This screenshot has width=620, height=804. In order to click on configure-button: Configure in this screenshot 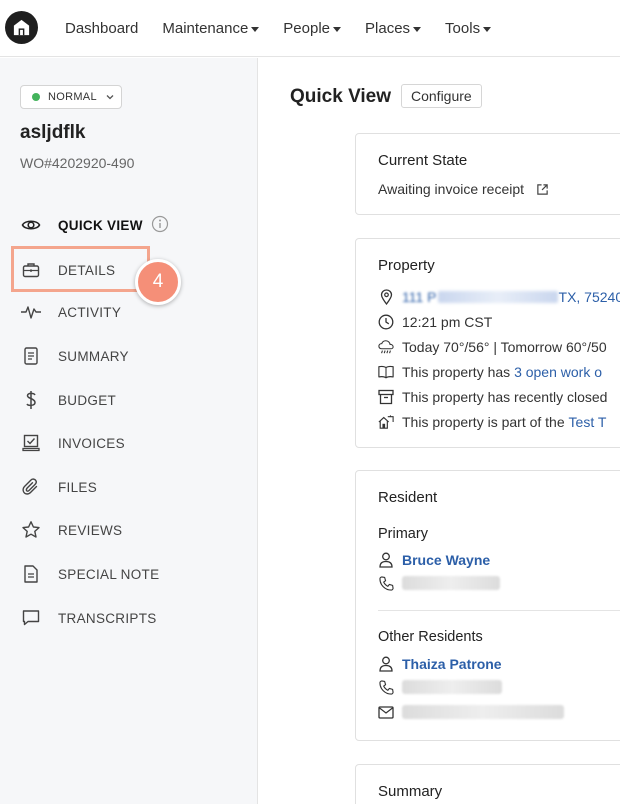, I will do `click(441, 96)`.